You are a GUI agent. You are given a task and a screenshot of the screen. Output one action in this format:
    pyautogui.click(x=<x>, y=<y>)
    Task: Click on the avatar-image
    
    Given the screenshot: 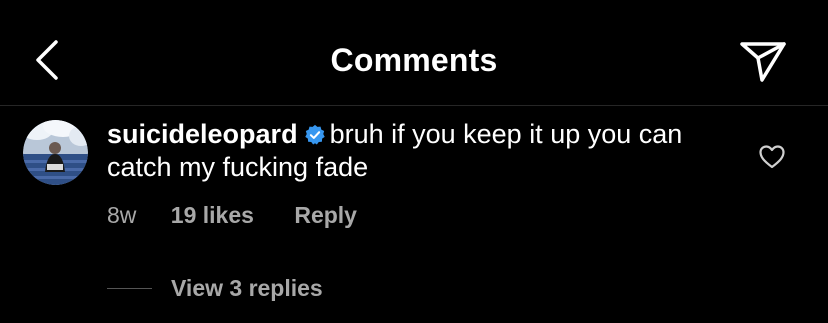 What is the action you would take?
    pyautogui.click(x=55, y=152)
    